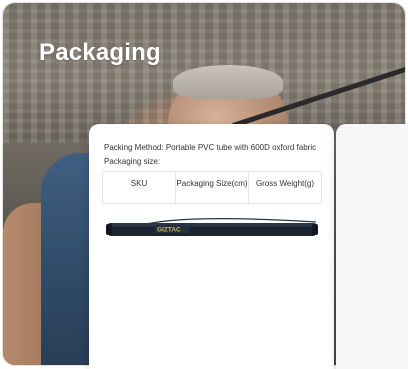 The width and height of the screenshot is (408, 369). What do you see at coordinates (139, 183) in the screenshot?
I see `table-header-sku: SKU` at bounding box center [139, 183].